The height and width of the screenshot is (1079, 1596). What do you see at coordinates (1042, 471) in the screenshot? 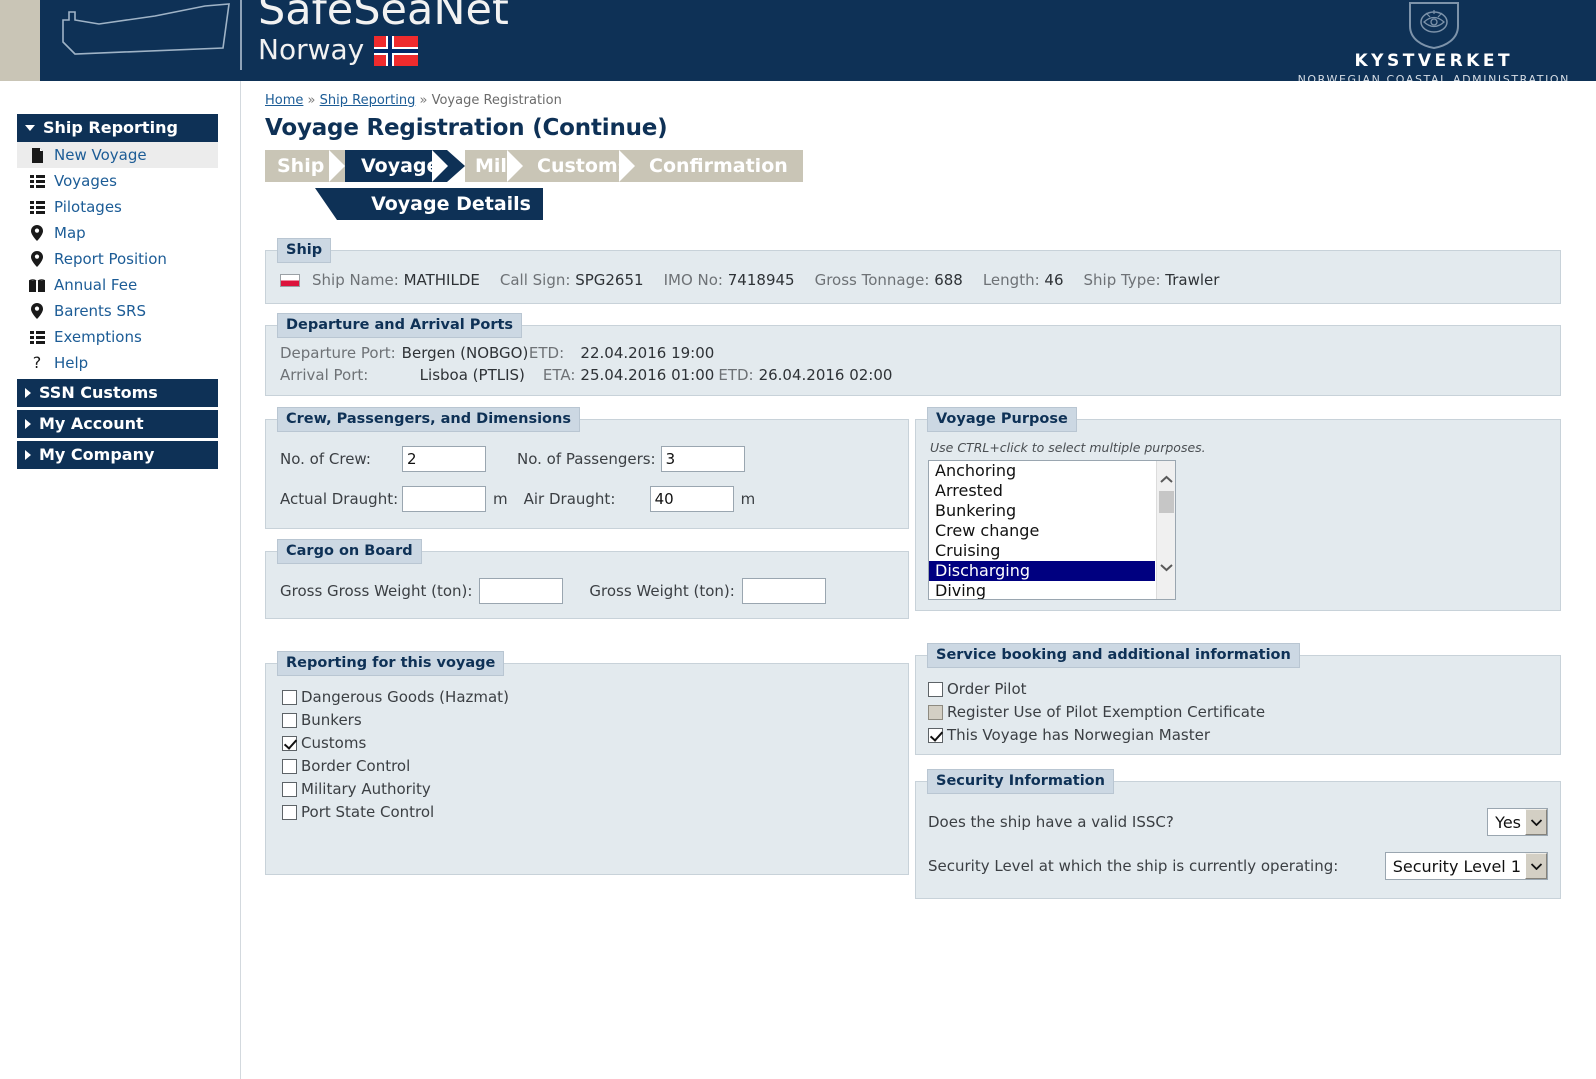
I see `purpose-option: Anchoring` at bounding box center [1042, 471].